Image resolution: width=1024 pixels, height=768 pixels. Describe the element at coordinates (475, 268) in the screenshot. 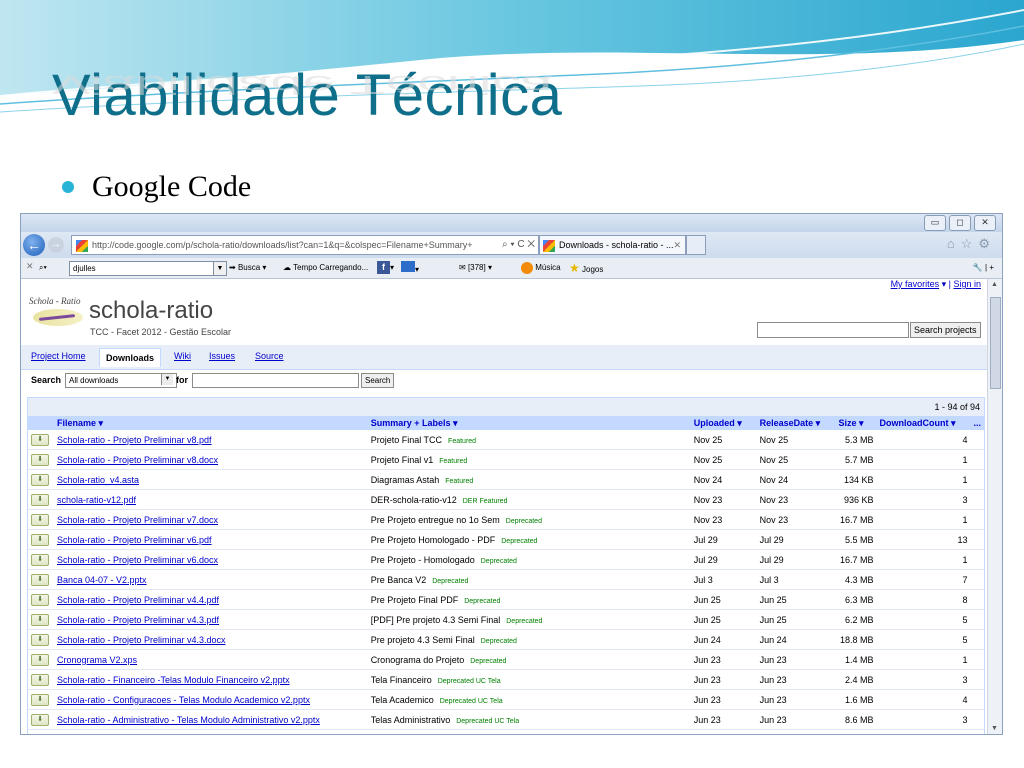

I see `toolbar-count: ✉ [378] ▾` at that location.